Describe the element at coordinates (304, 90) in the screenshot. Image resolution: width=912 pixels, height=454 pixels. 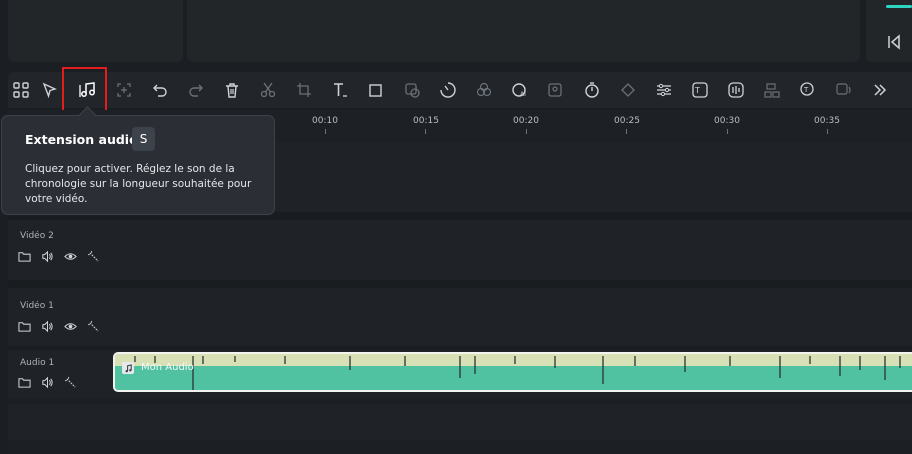
I see `crop-icon` at that location.